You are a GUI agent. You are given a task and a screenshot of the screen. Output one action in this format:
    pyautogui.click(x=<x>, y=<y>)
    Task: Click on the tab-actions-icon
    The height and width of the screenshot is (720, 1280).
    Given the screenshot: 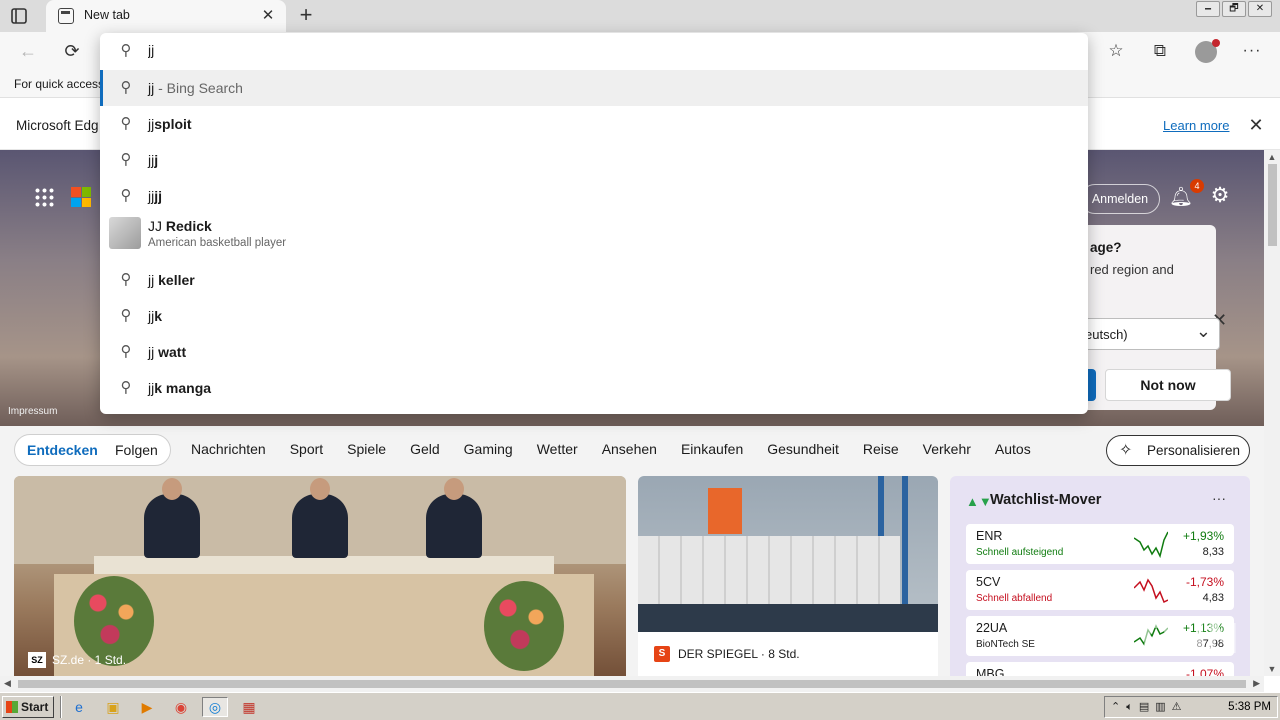 What is the action you would take?
    pyautogui.click(x=19, y=16)
    